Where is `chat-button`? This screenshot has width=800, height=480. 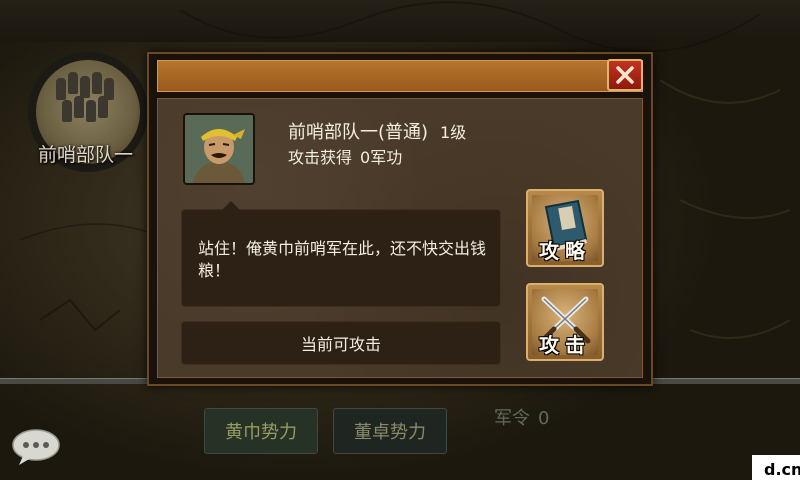 chat-button is located at coordinates (36, 447).